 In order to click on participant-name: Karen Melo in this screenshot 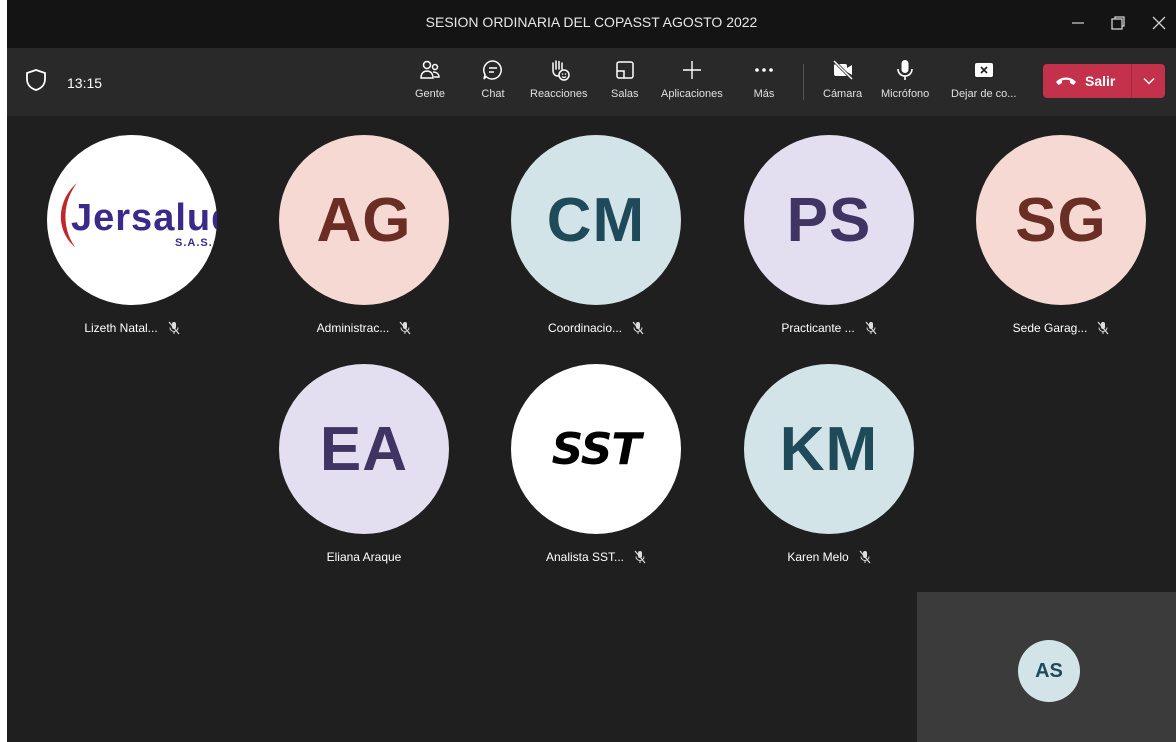, I will do `click(818, 557)`.